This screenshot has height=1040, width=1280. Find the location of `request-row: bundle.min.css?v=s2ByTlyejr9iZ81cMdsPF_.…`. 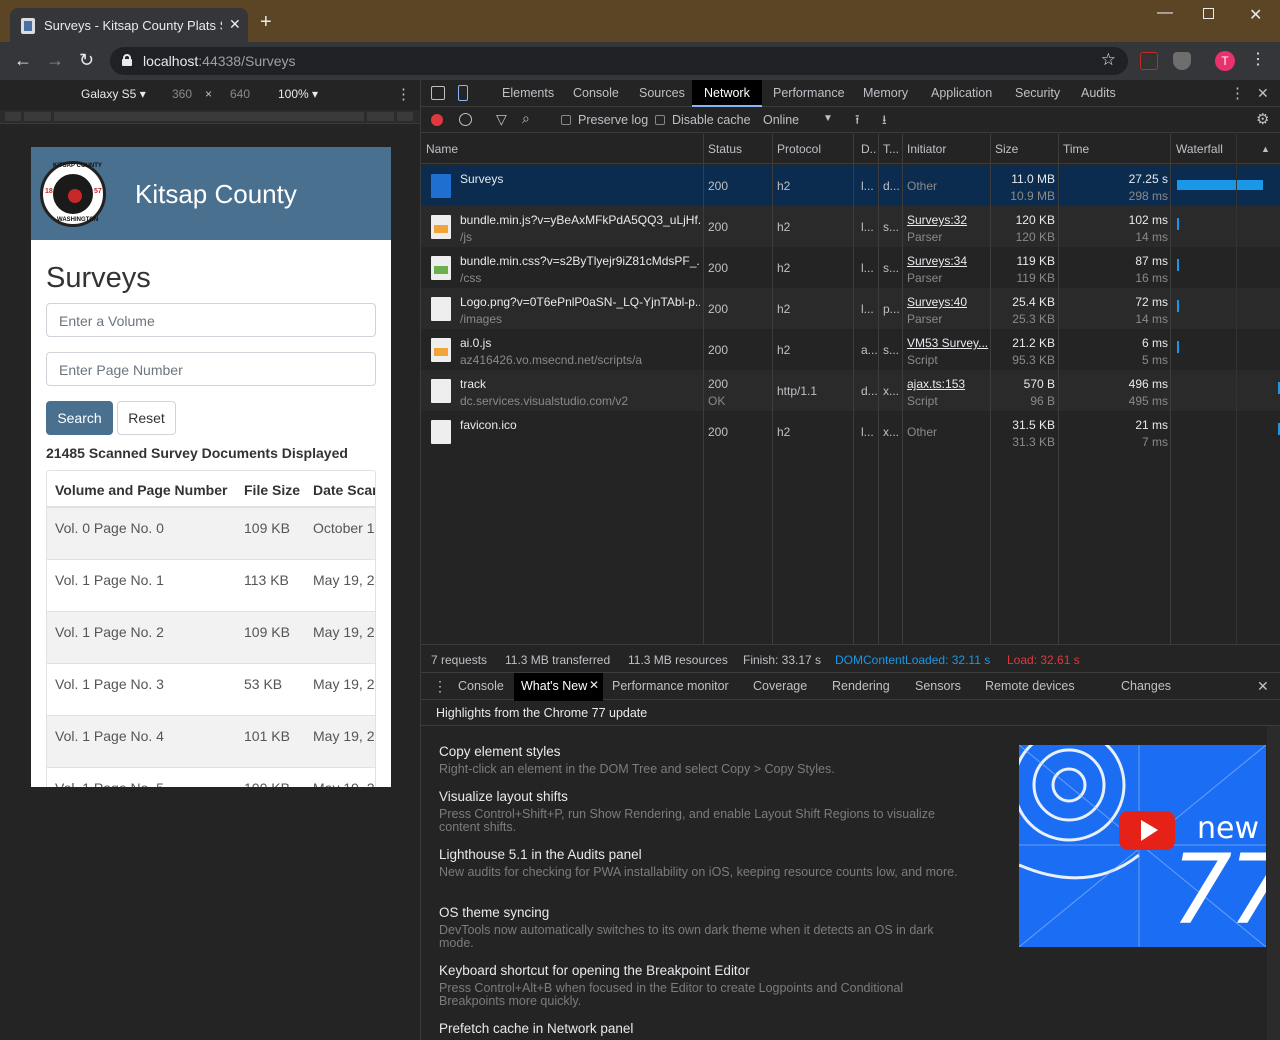

request-row: bundle.min.css?v=s2ByTlyejr9iZ81cMdsPF_.… is located at coordinates (850, 267).